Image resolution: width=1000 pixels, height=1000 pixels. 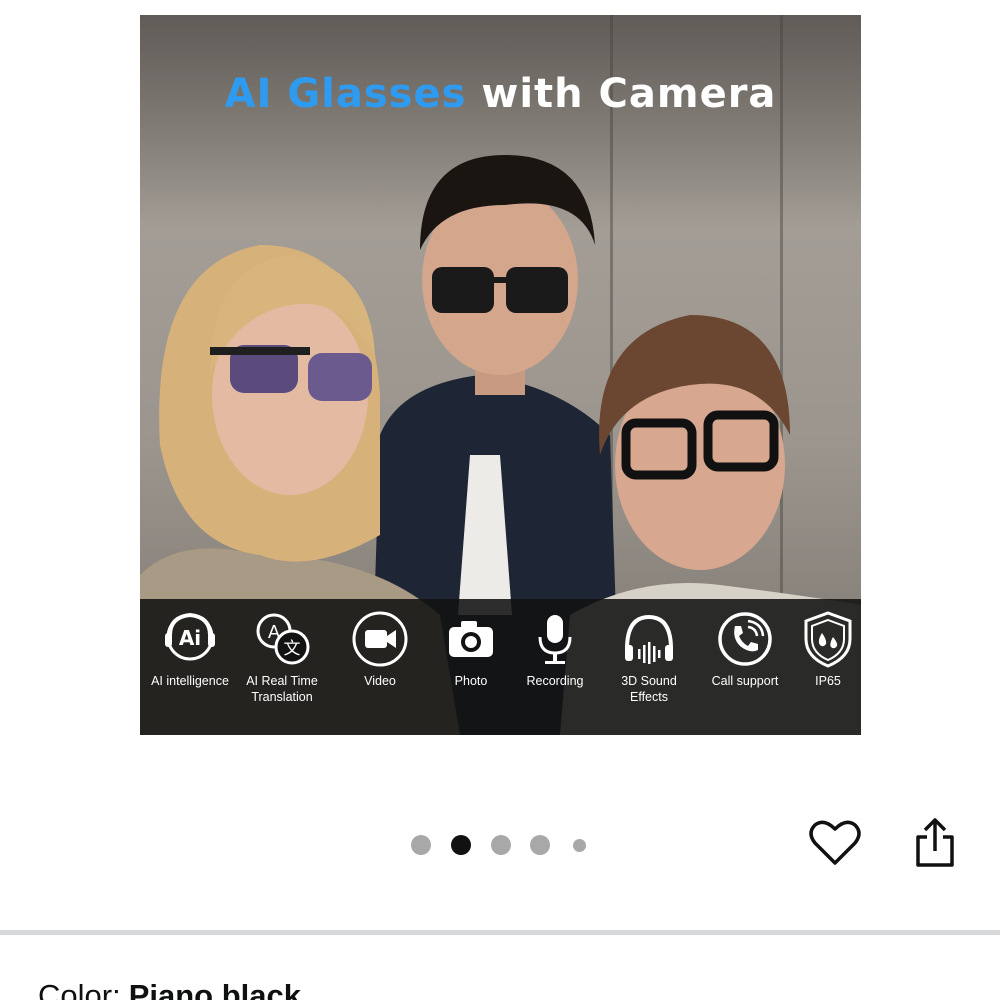 I want to click on share-icon, so click(x=935, y=842).